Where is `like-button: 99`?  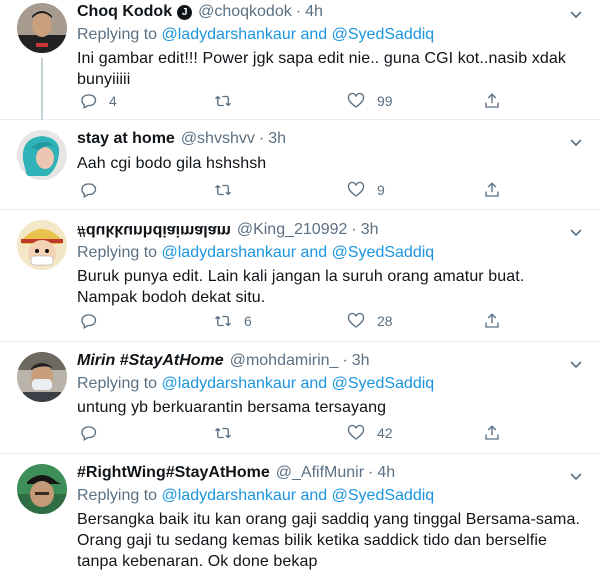
like-button: 99 is located at coordinates (370, 101).